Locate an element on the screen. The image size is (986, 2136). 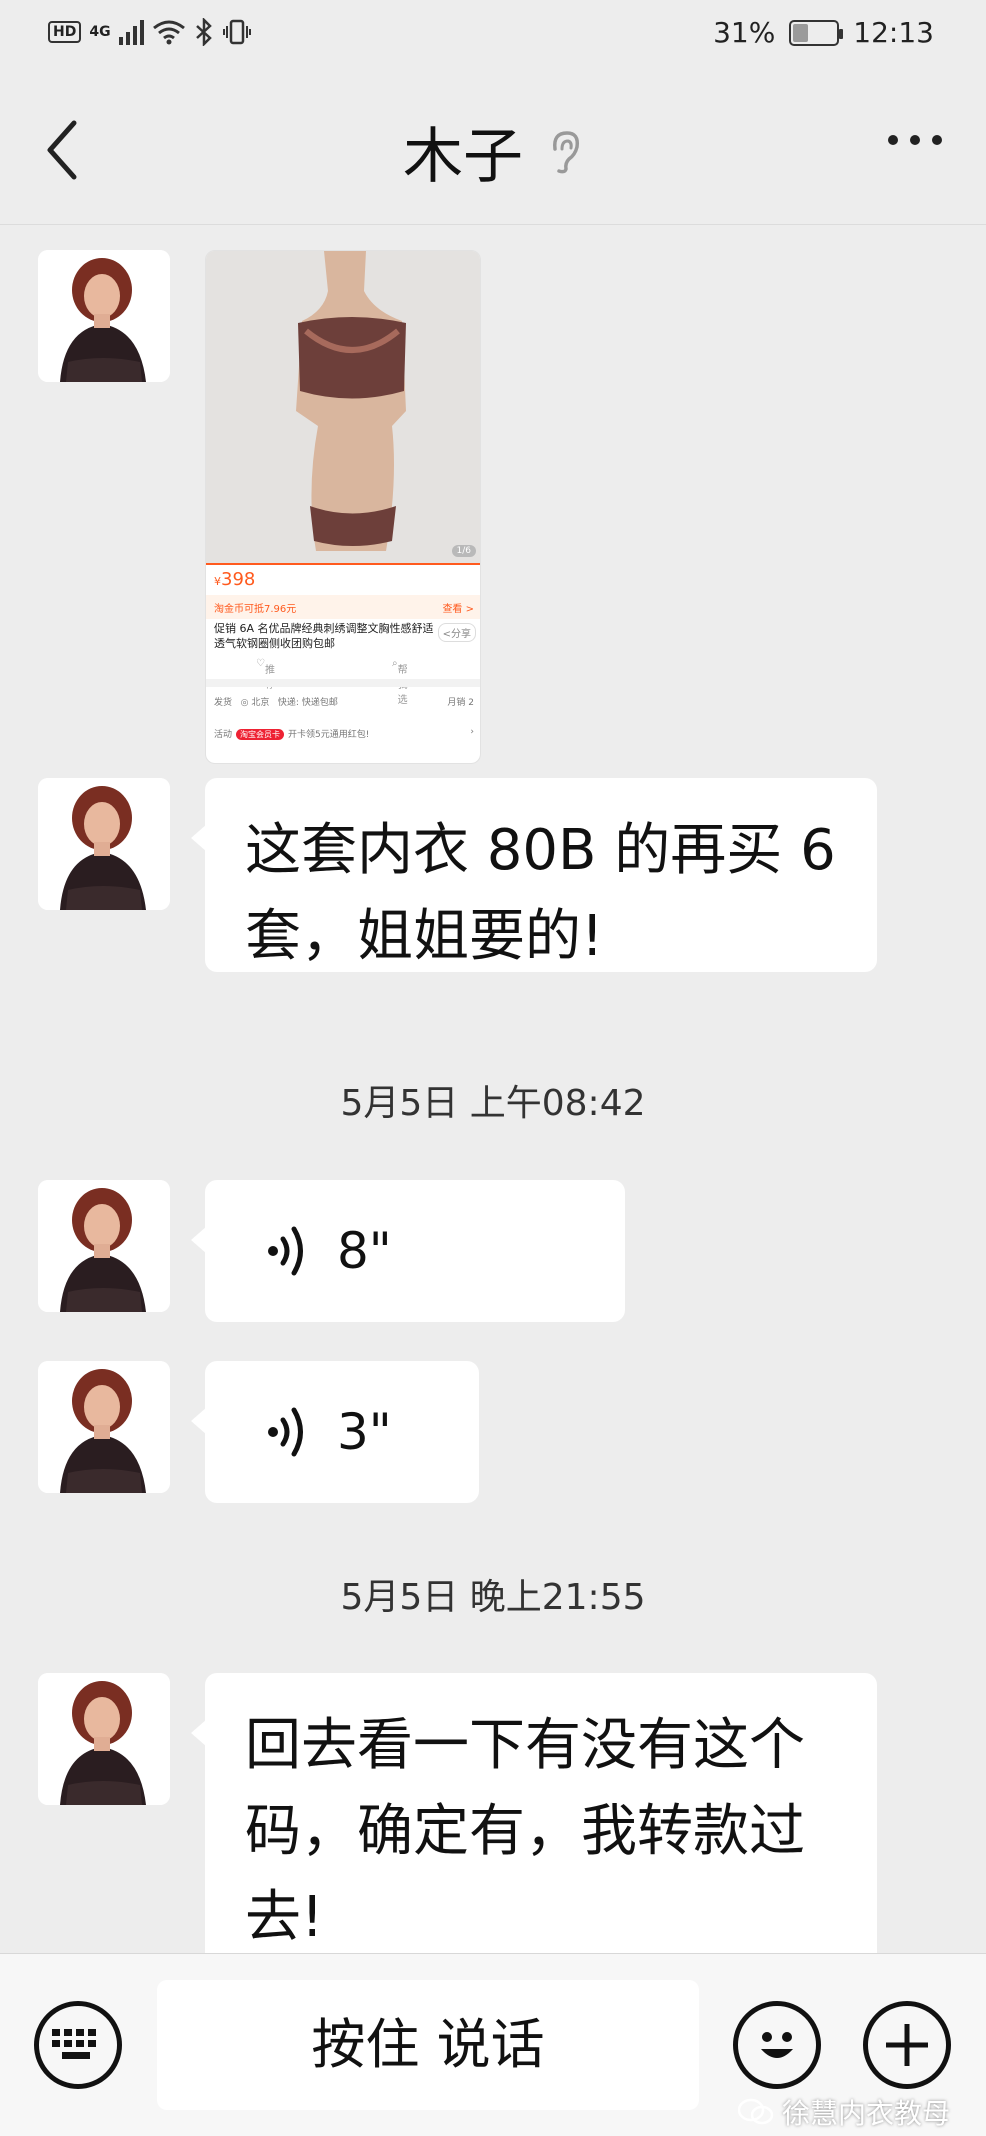
input-bar: 按住 说话 徐慧内衣教母 is located at coordinates (493, 2044).